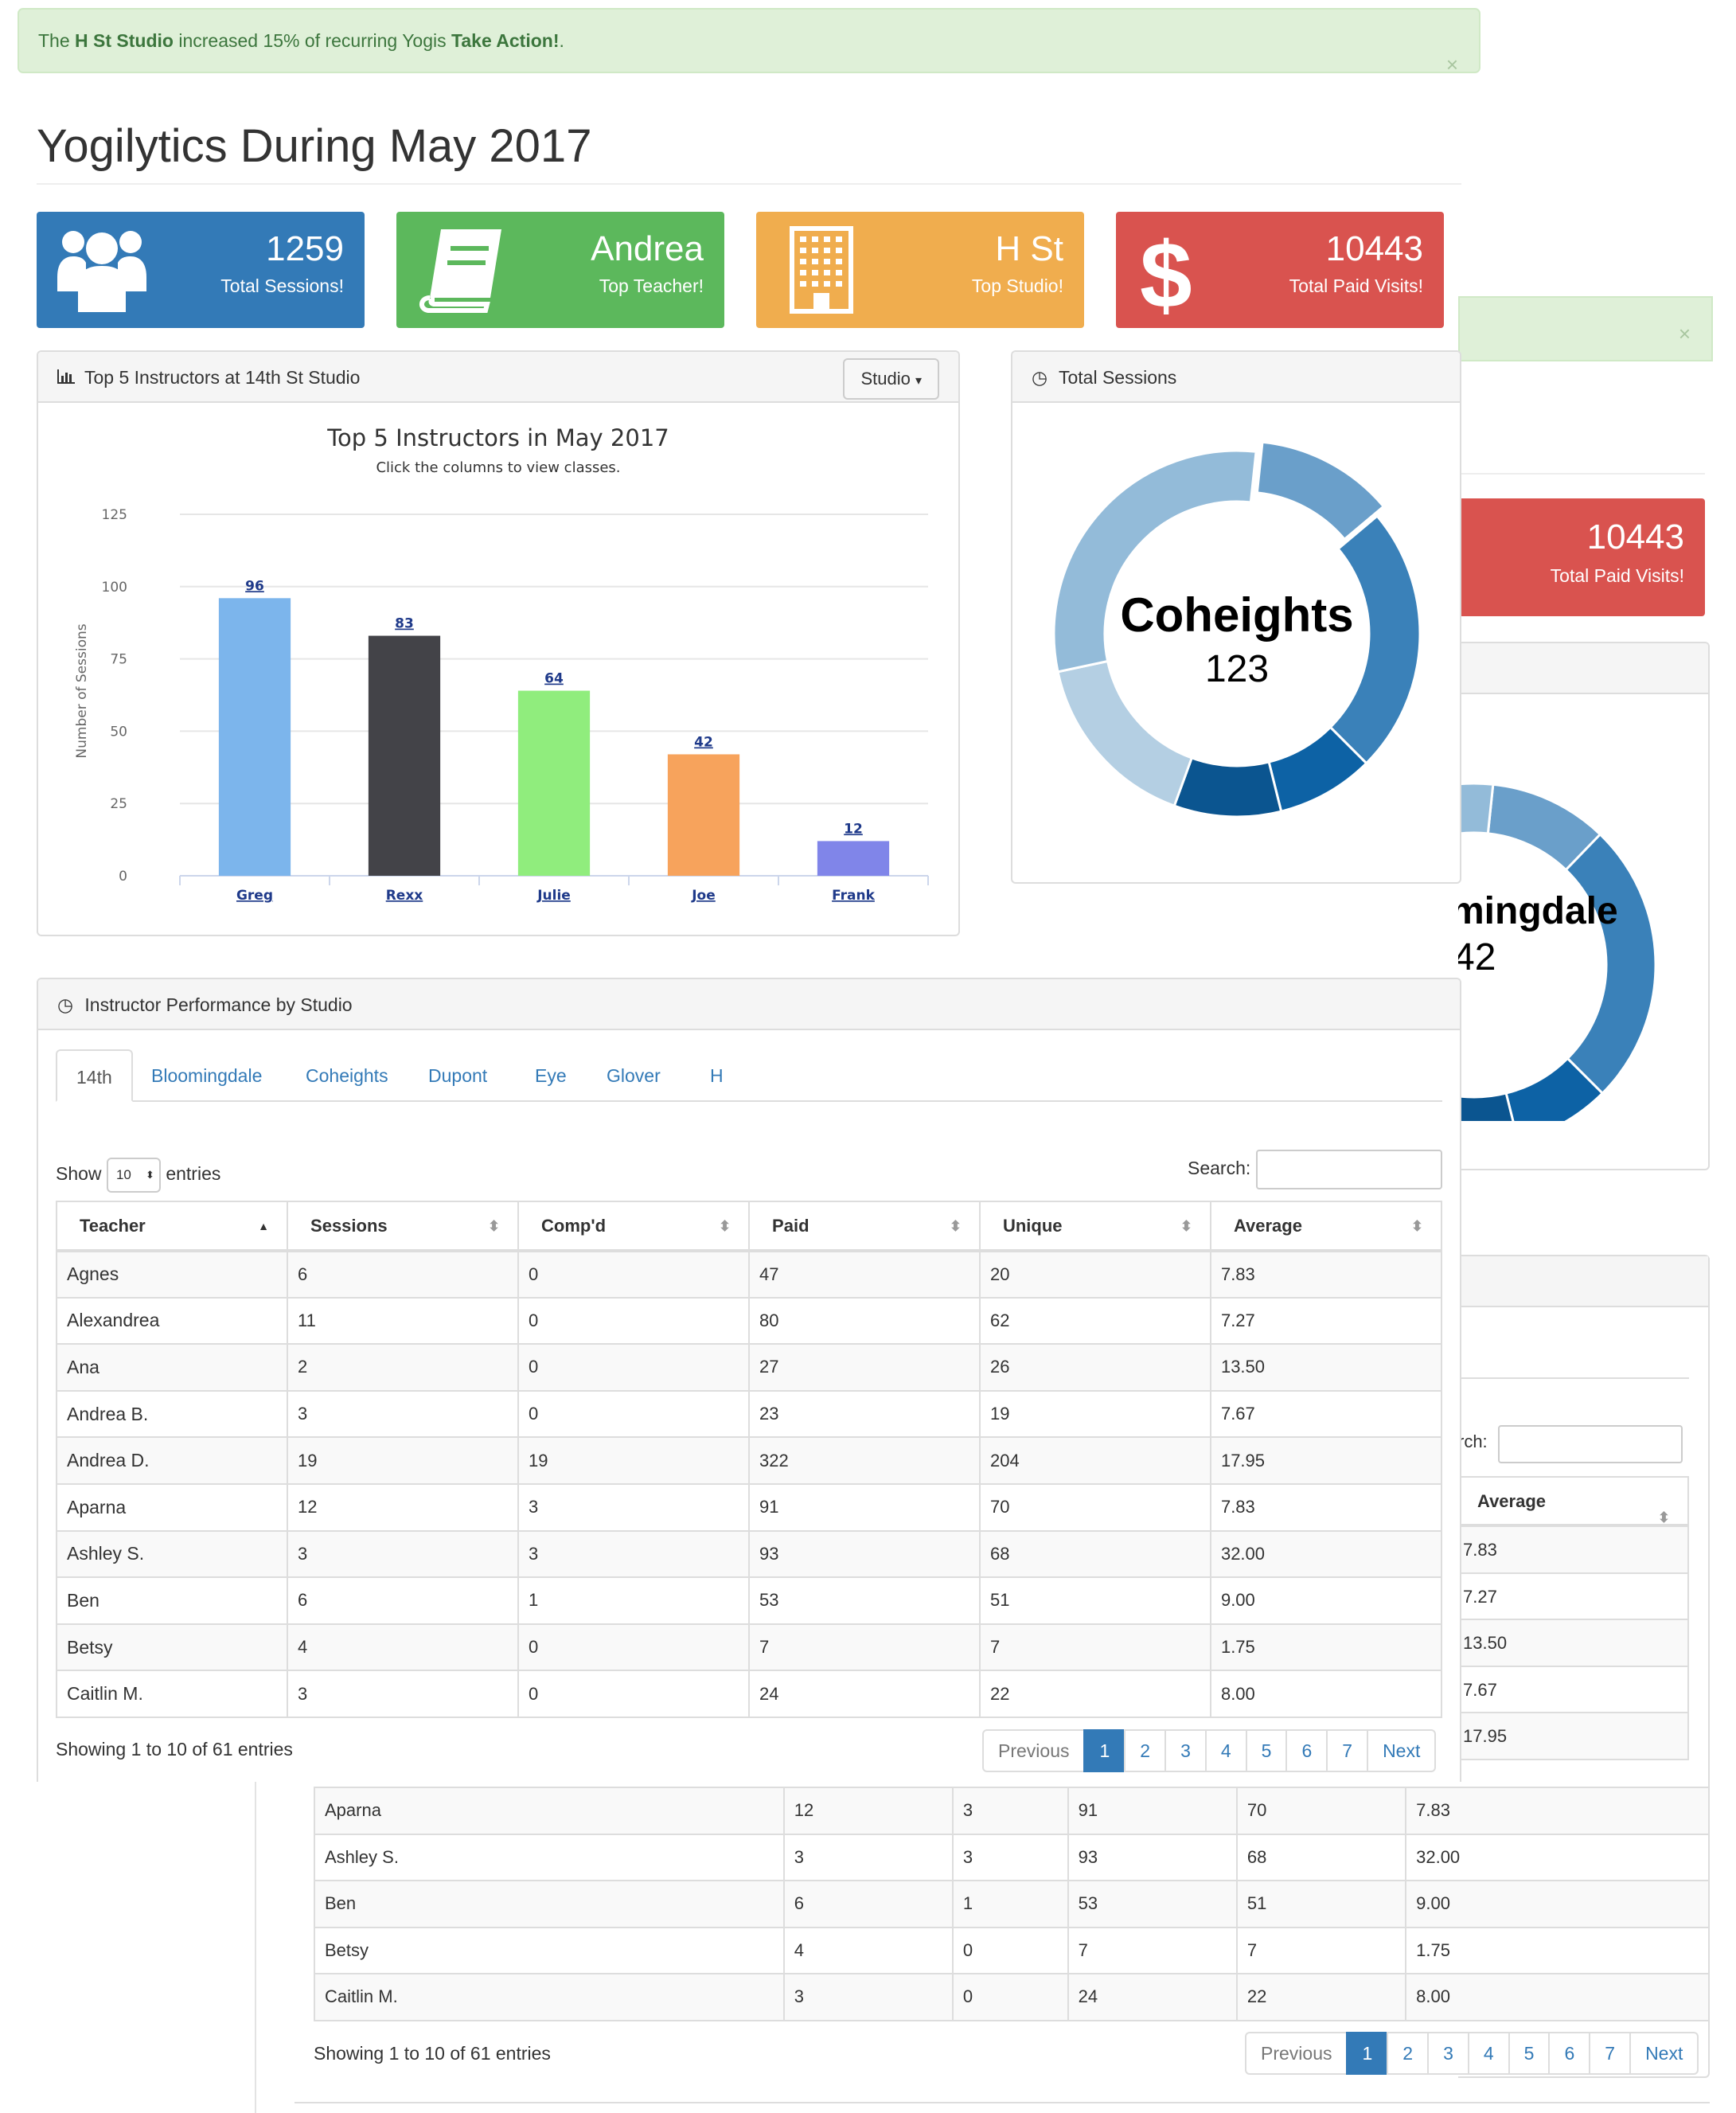 The height and width of the screenshot is (2113, 1736). What do you see at coordinates (1185, 1751) in the screenshot?
I see `pagination-page-3: 3` at bounding box center [1185, 1751].